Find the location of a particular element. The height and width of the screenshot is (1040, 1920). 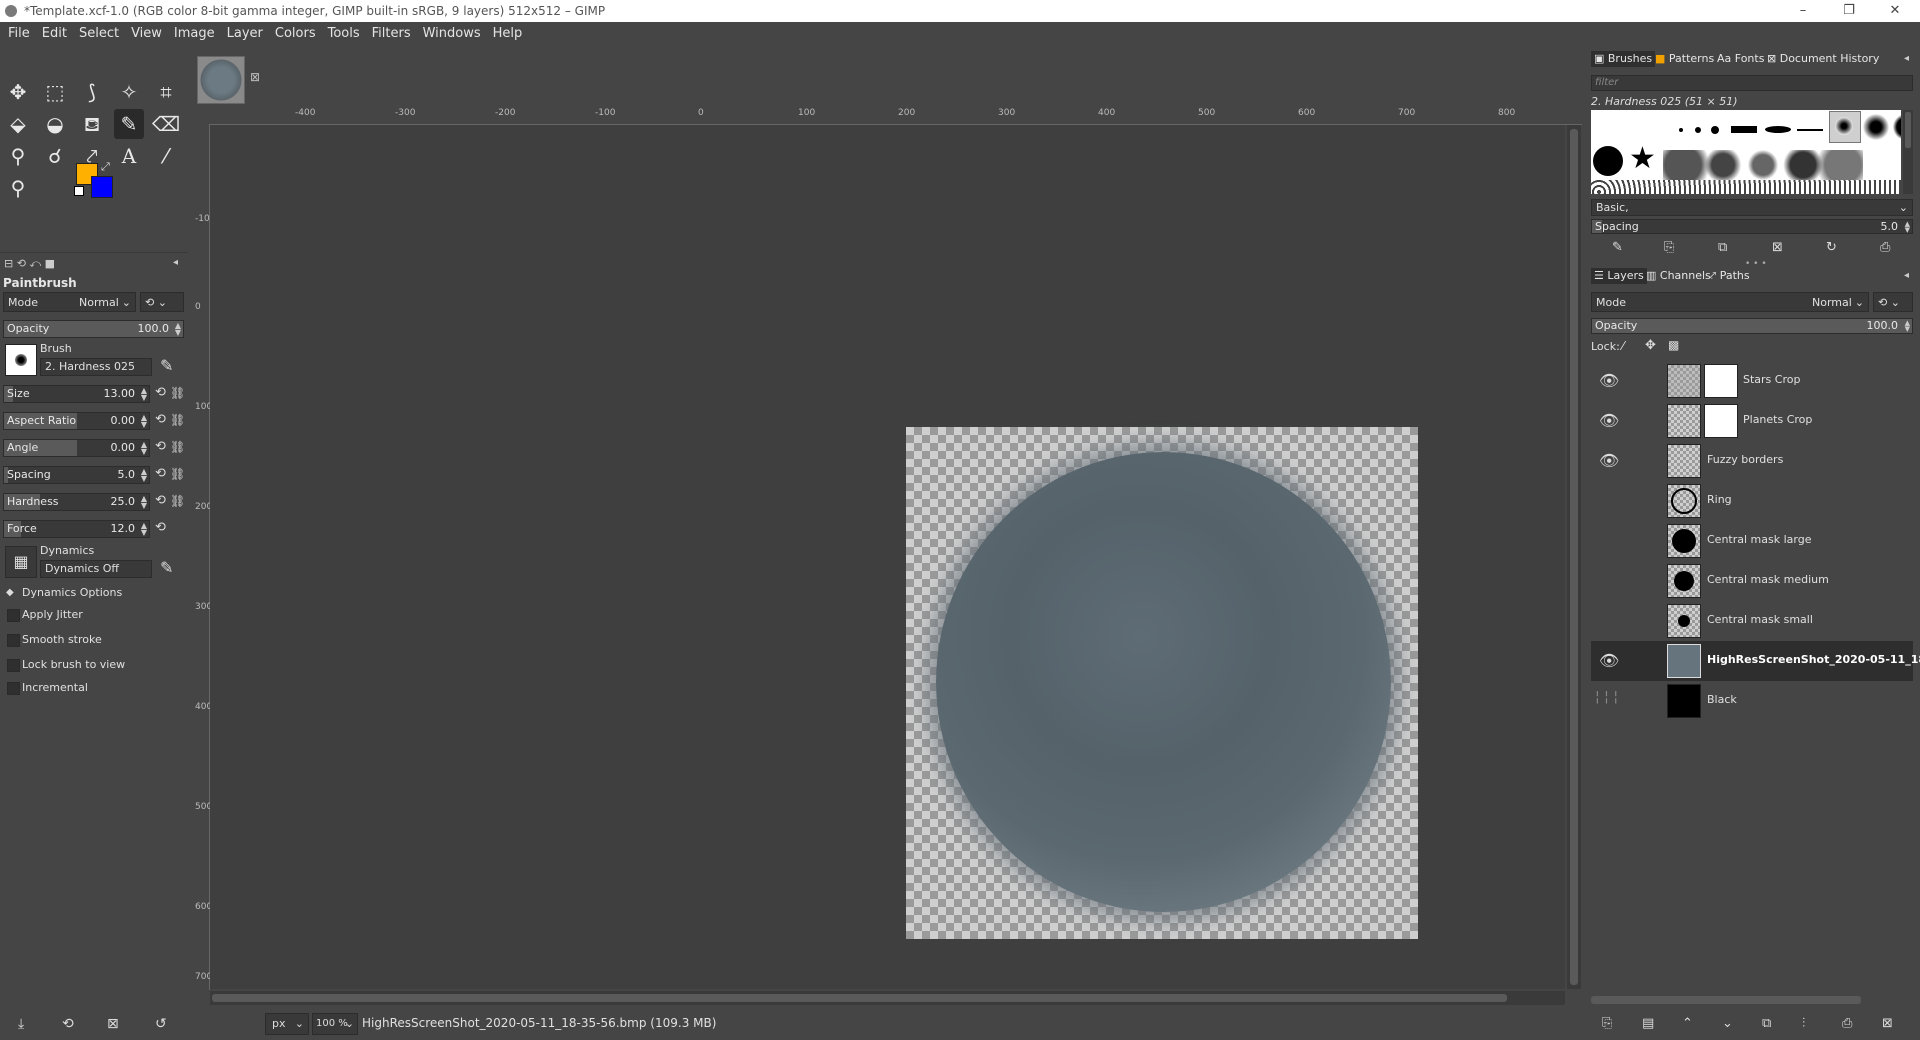

eraser-tool-icon: ⌫ is located at coordinates (166, 124).